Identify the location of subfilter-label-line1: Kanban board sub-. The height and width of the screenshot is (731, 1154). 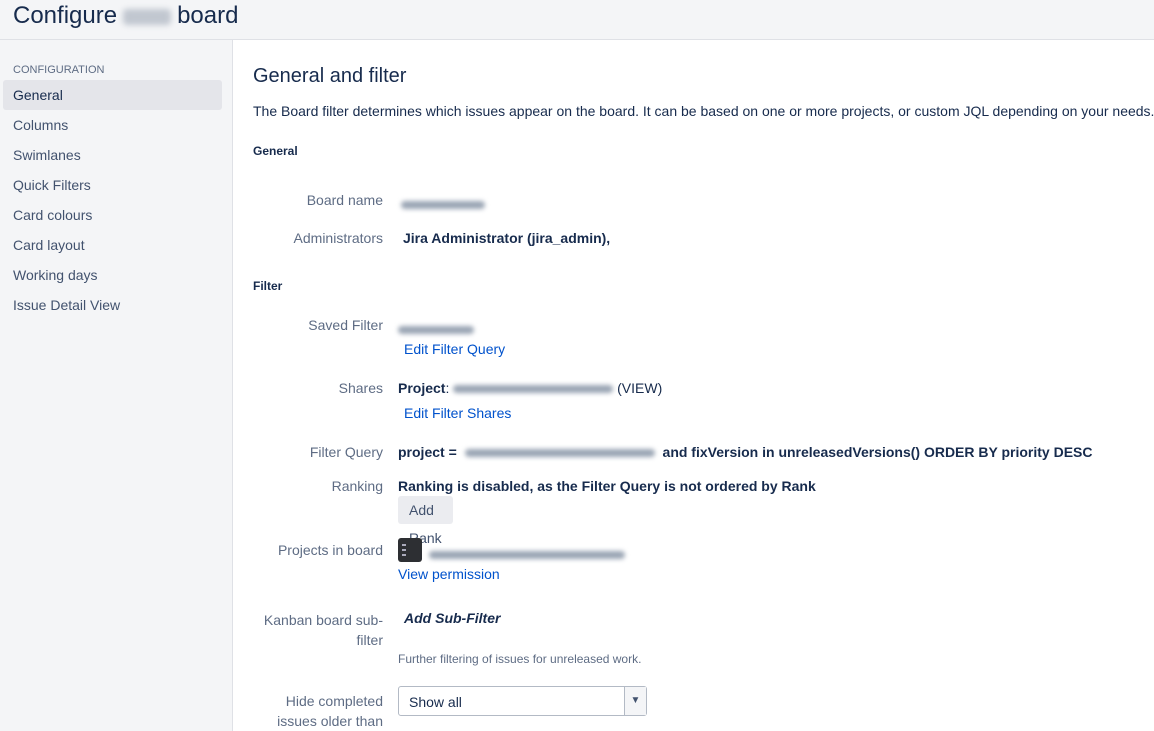
(323, 620).